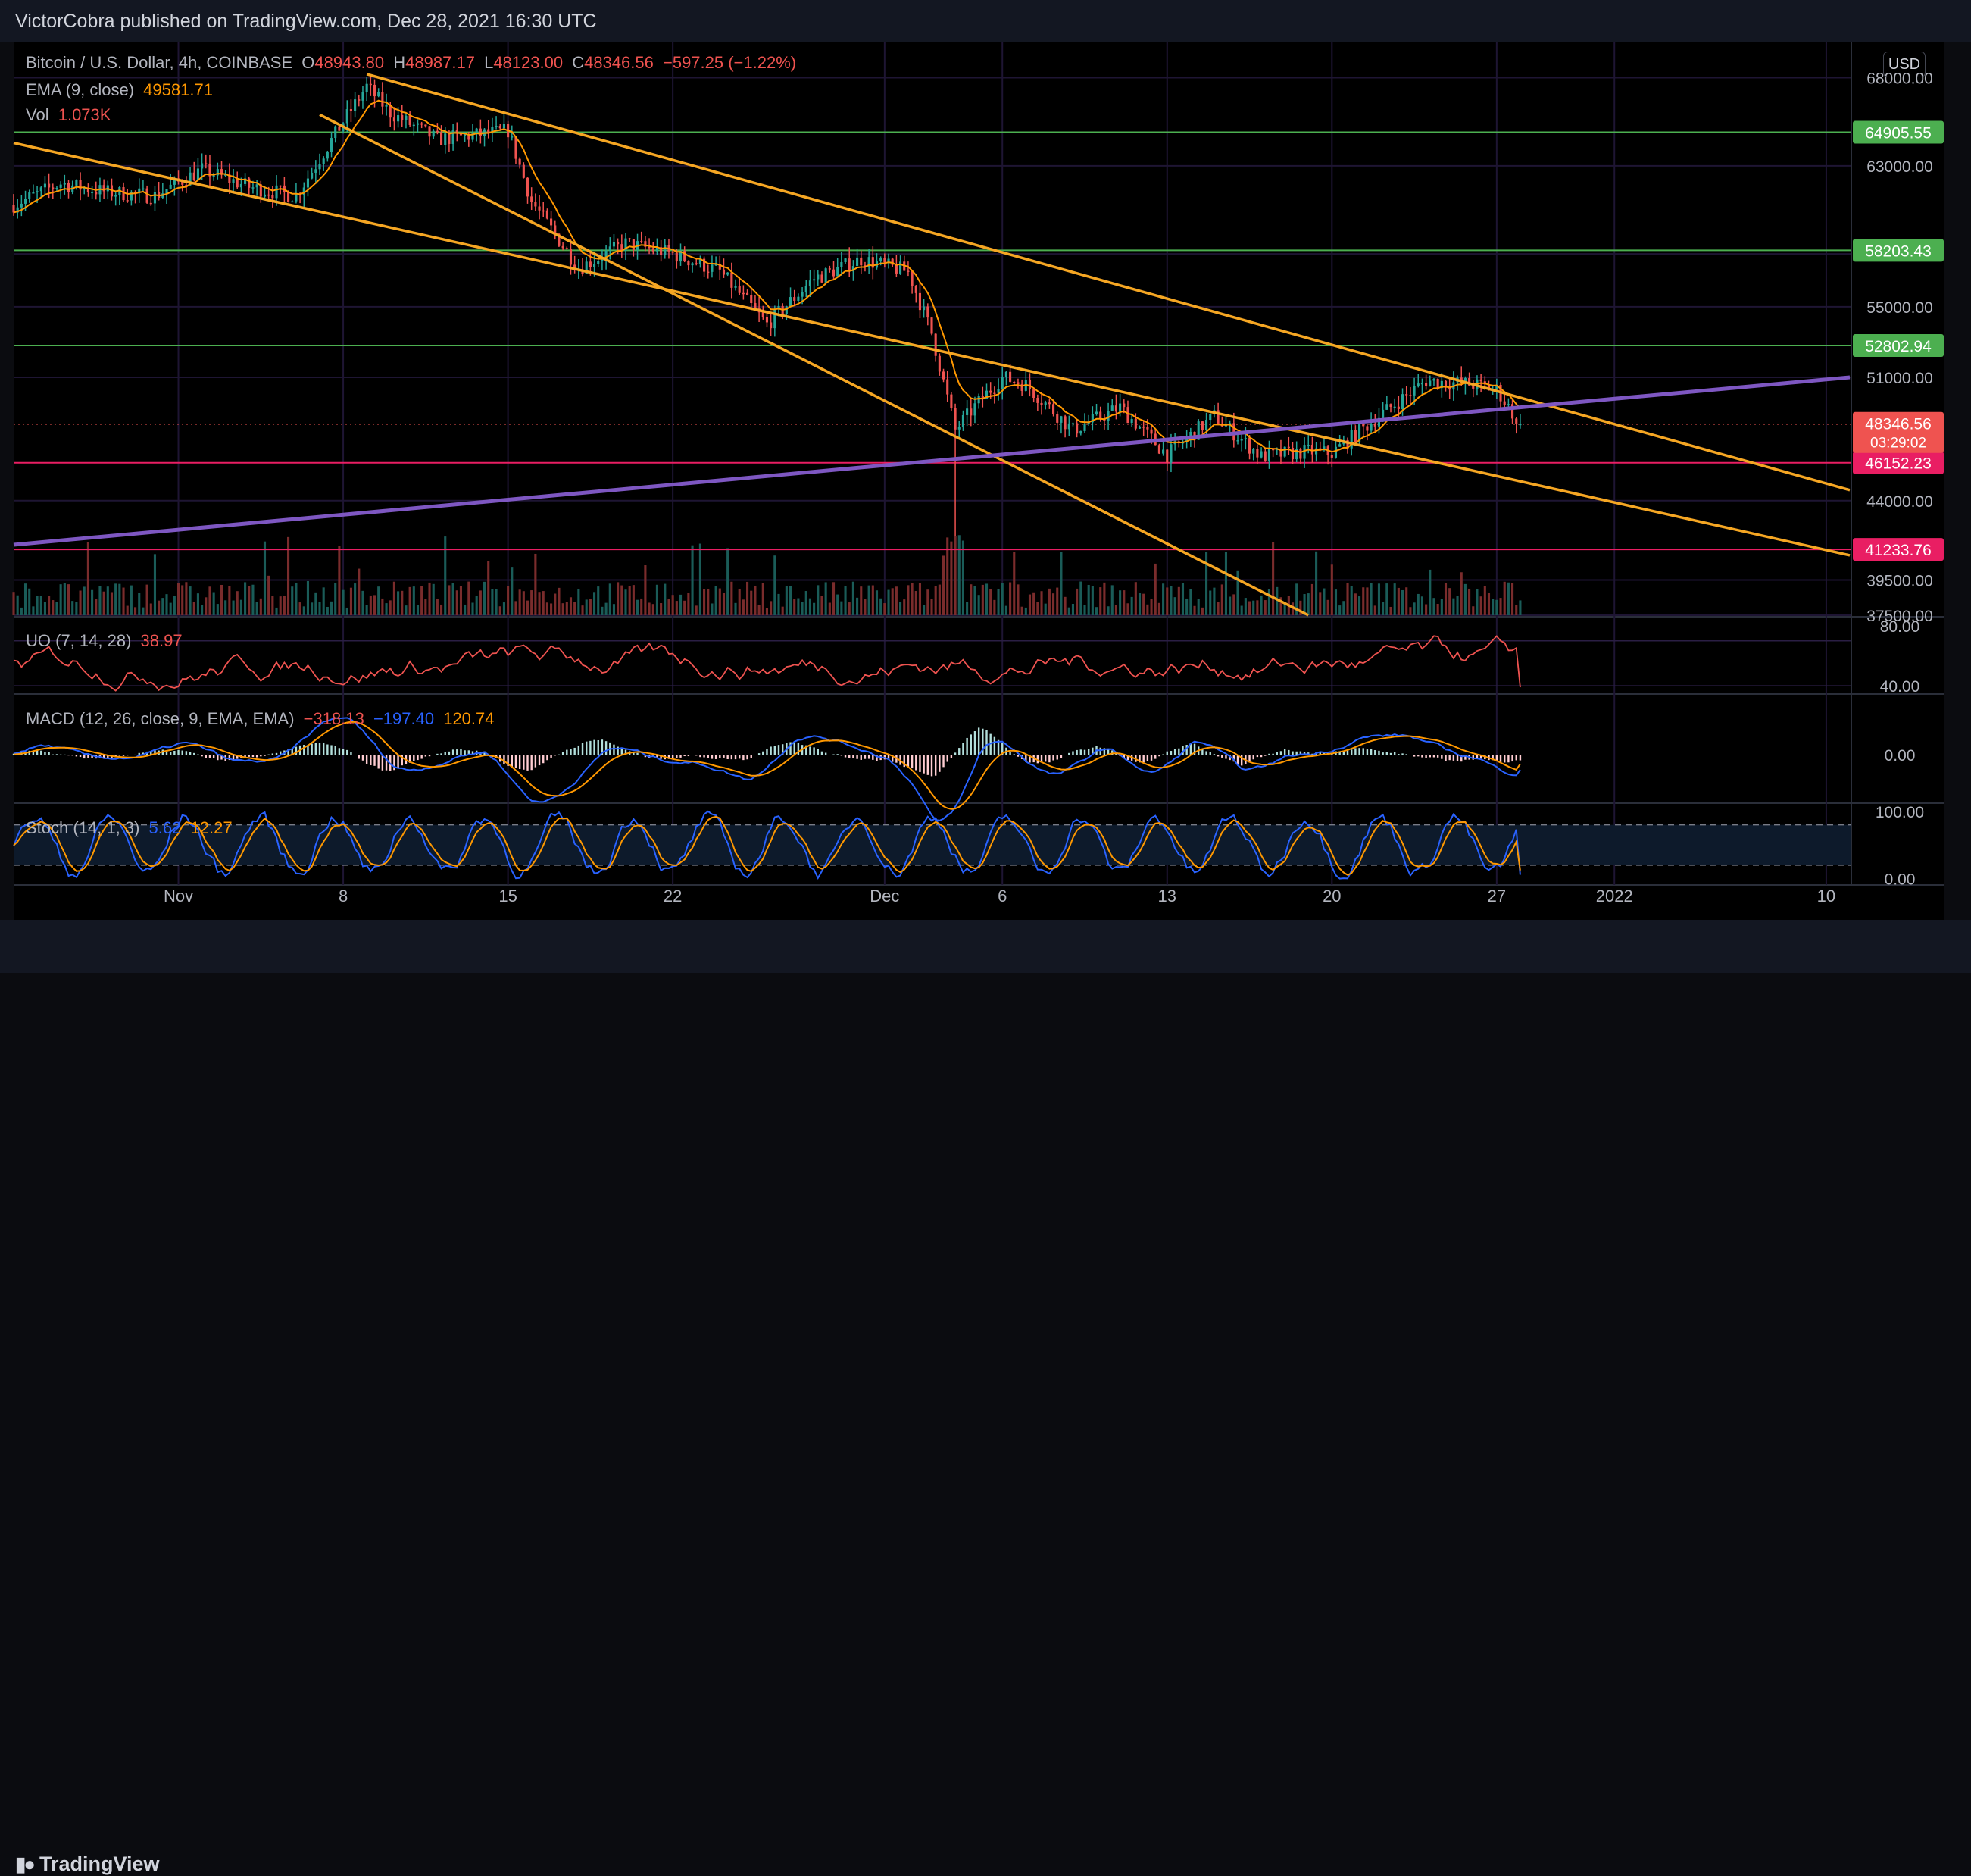 This screenshot has height=1876, width=1971. I want to click on time-tick-label: Dec, so click(884, 895).